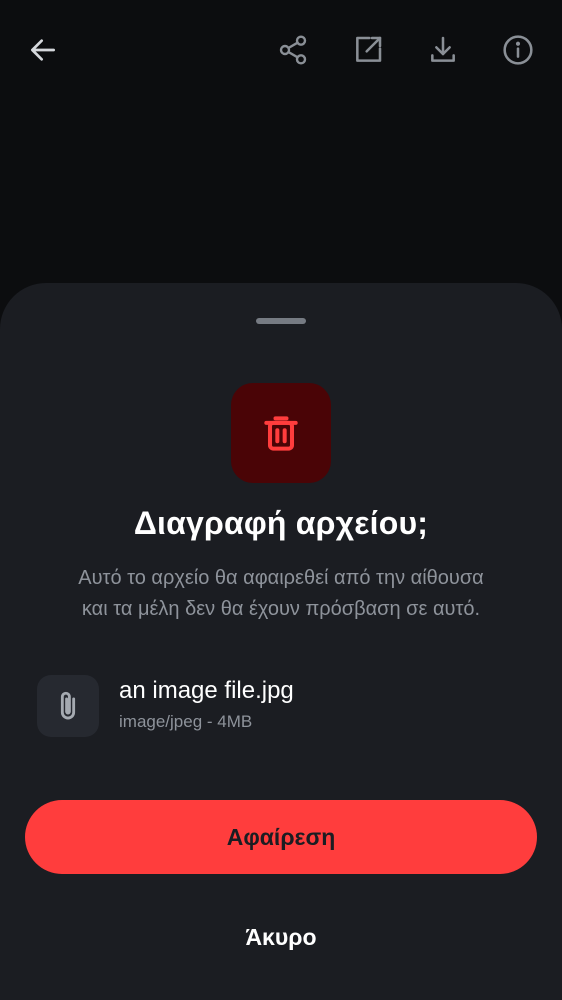  I want to click on download-icon, so click(443, 49).